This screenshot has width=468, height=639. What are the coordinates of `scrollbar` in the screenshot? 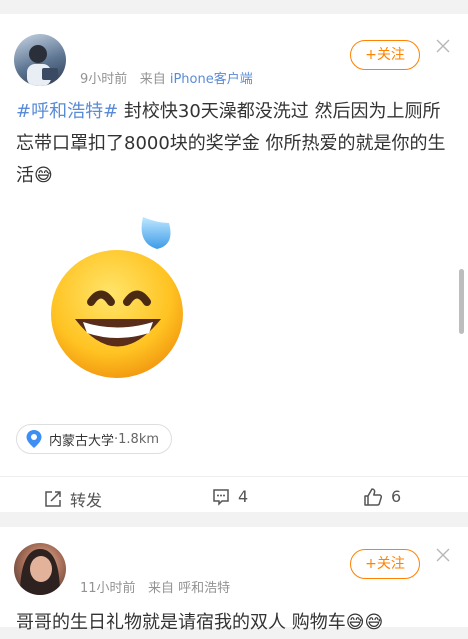 It's located at (461, 301).